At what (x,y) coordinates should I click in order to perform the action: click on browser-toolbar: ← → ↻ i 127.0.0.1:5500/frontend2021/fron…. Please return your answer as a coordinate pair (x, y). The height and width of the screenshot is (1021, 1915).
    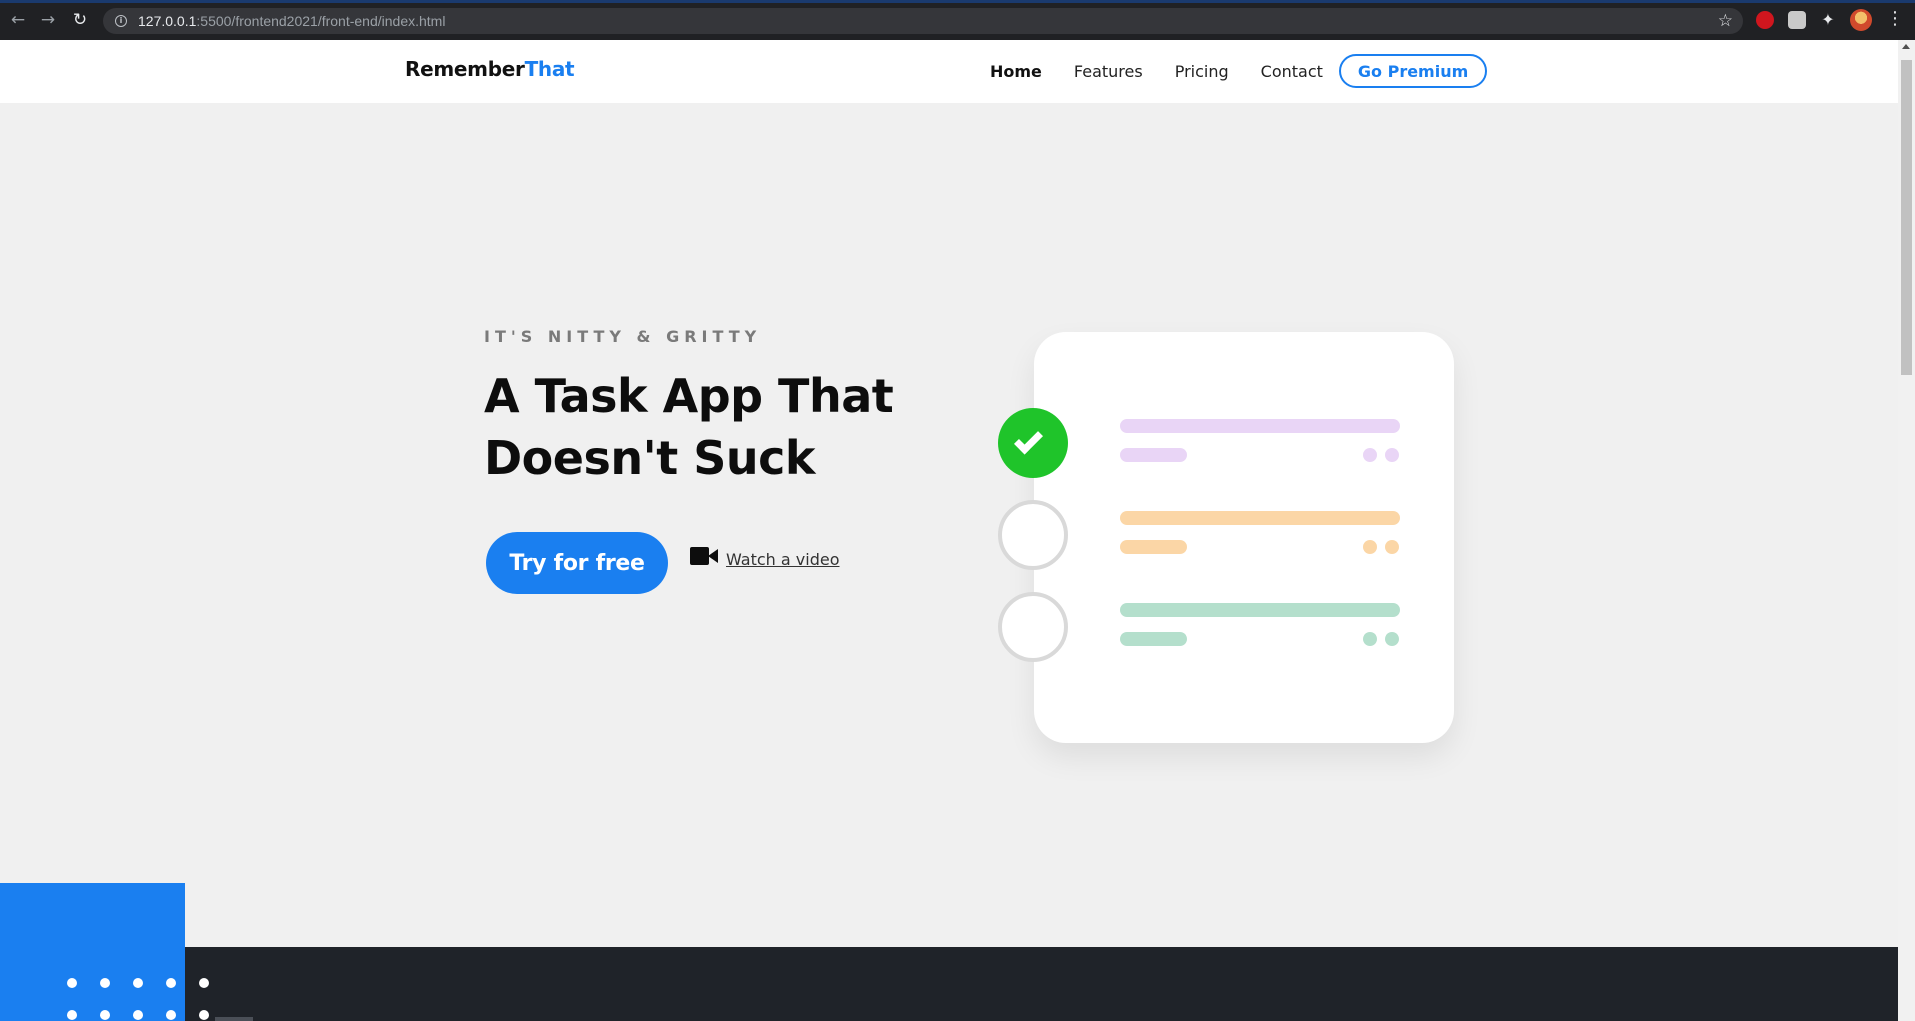
    Looking at the image, I should click on (957, 20).